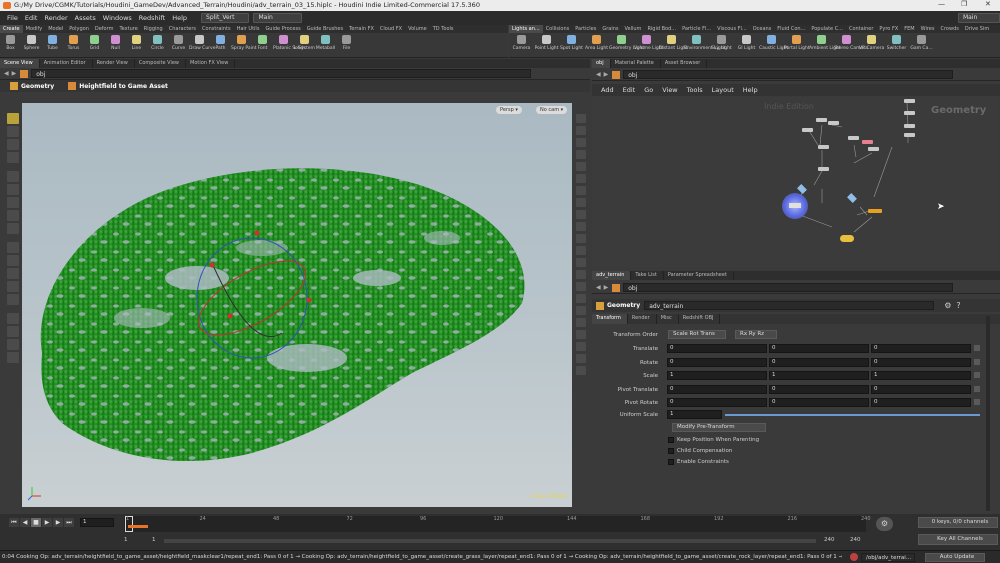  I want to click on shelf-tab-vellum: Vellum, so click(633, 29).